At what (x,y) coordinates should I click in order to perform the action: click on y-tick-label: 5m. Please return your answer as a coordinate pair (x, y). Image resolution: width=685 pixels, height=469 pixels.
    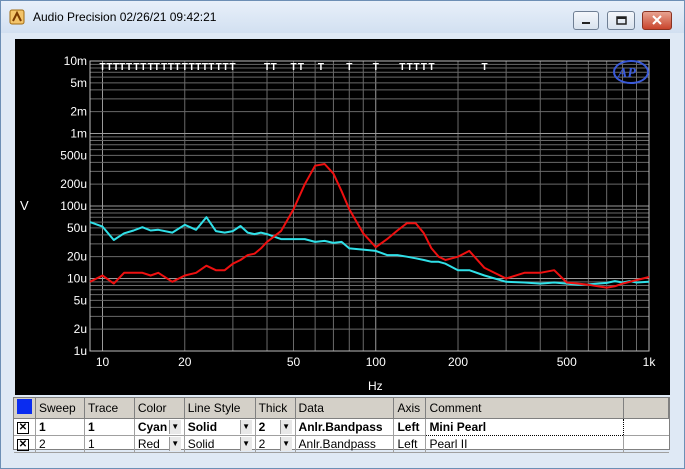
    Looking at the image, I should click on (78, 83).